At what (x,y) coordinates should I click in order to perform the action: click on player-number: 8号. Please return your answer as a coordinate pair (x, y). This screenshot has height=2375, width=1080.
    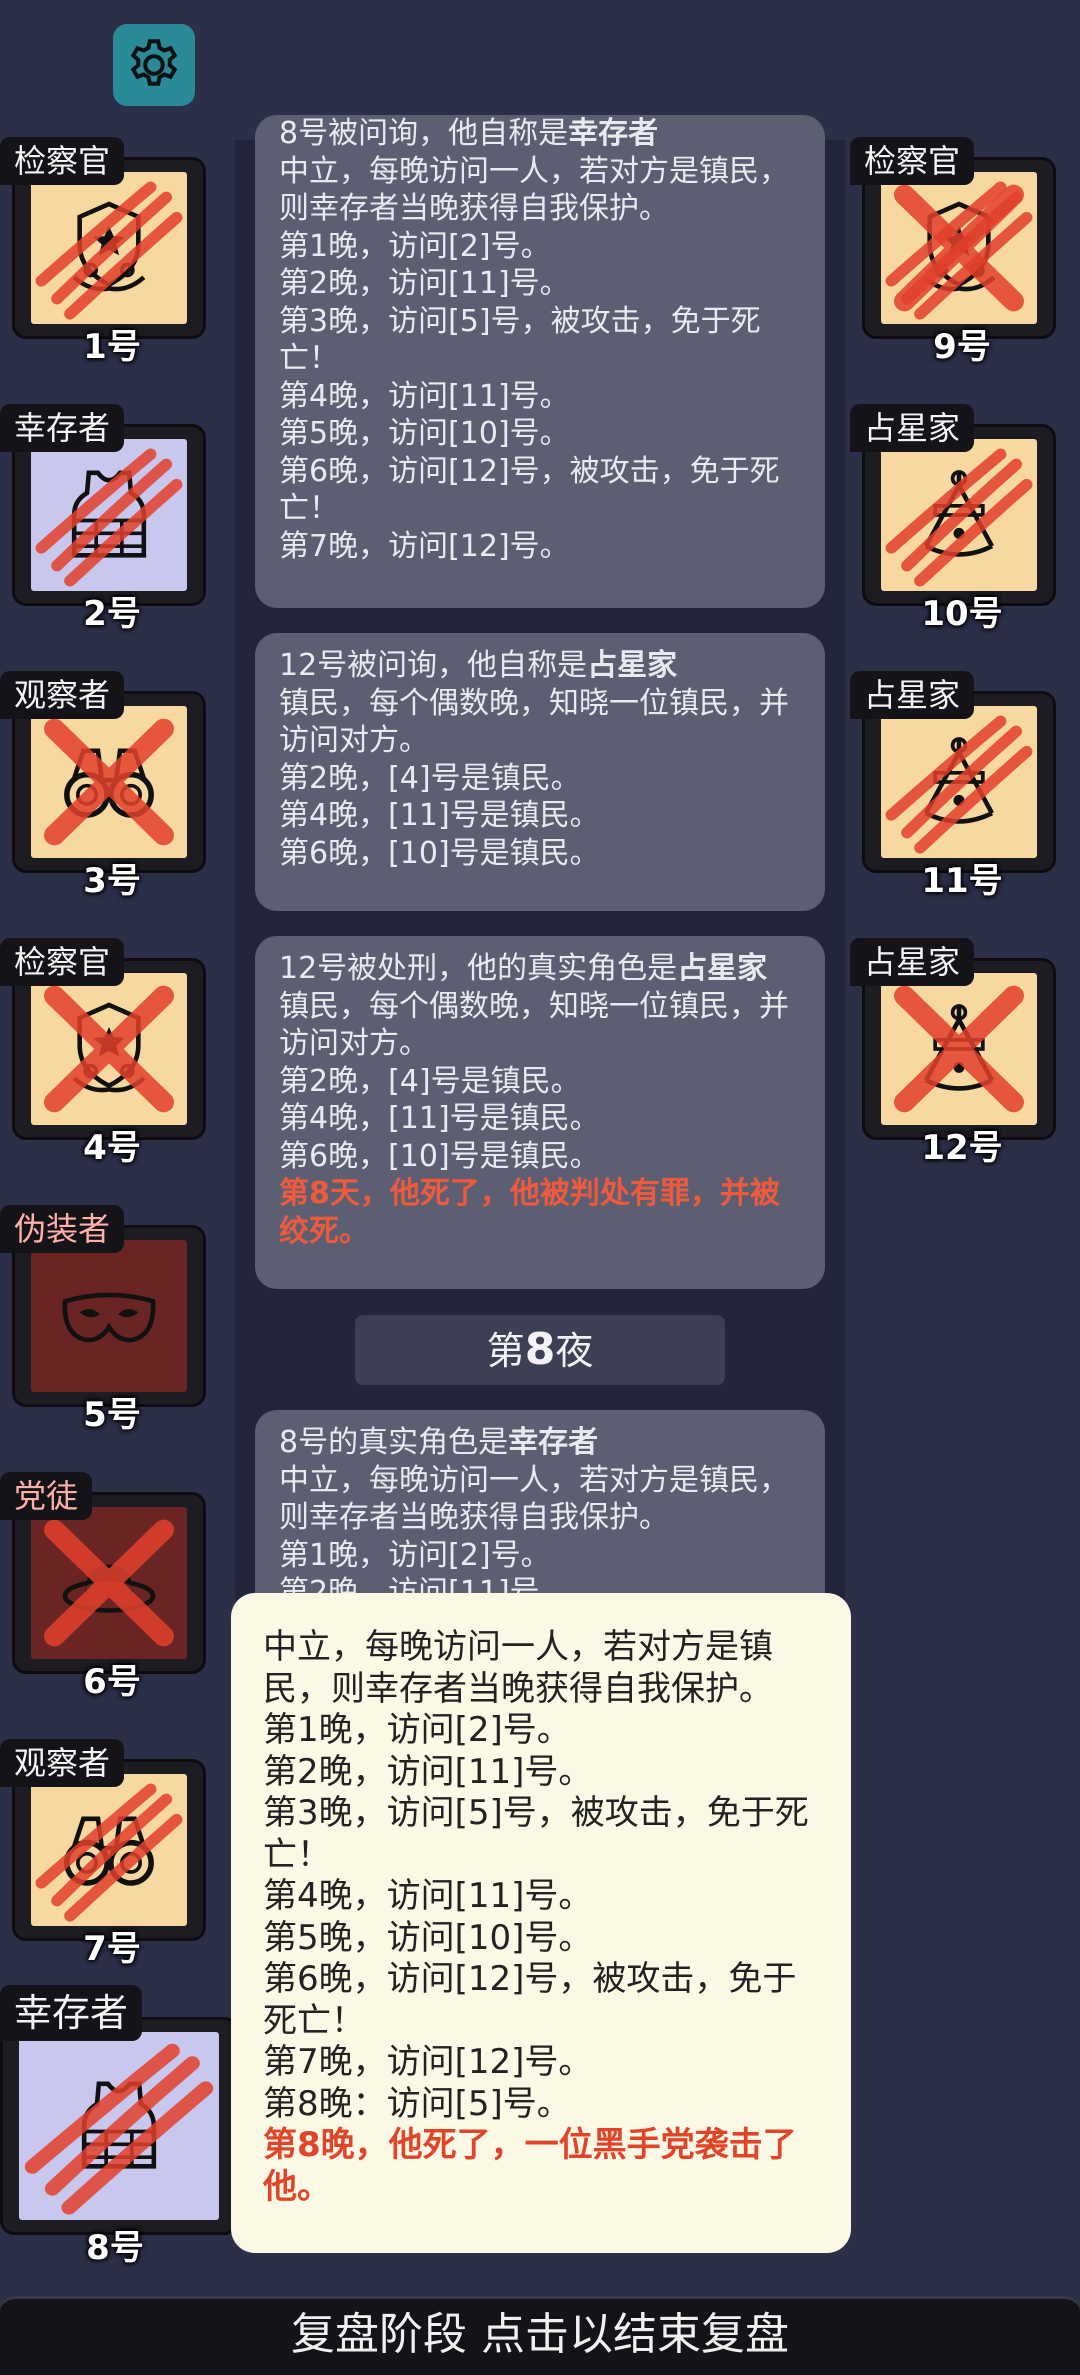
    Looking at the image, I should click on (115, 2248).